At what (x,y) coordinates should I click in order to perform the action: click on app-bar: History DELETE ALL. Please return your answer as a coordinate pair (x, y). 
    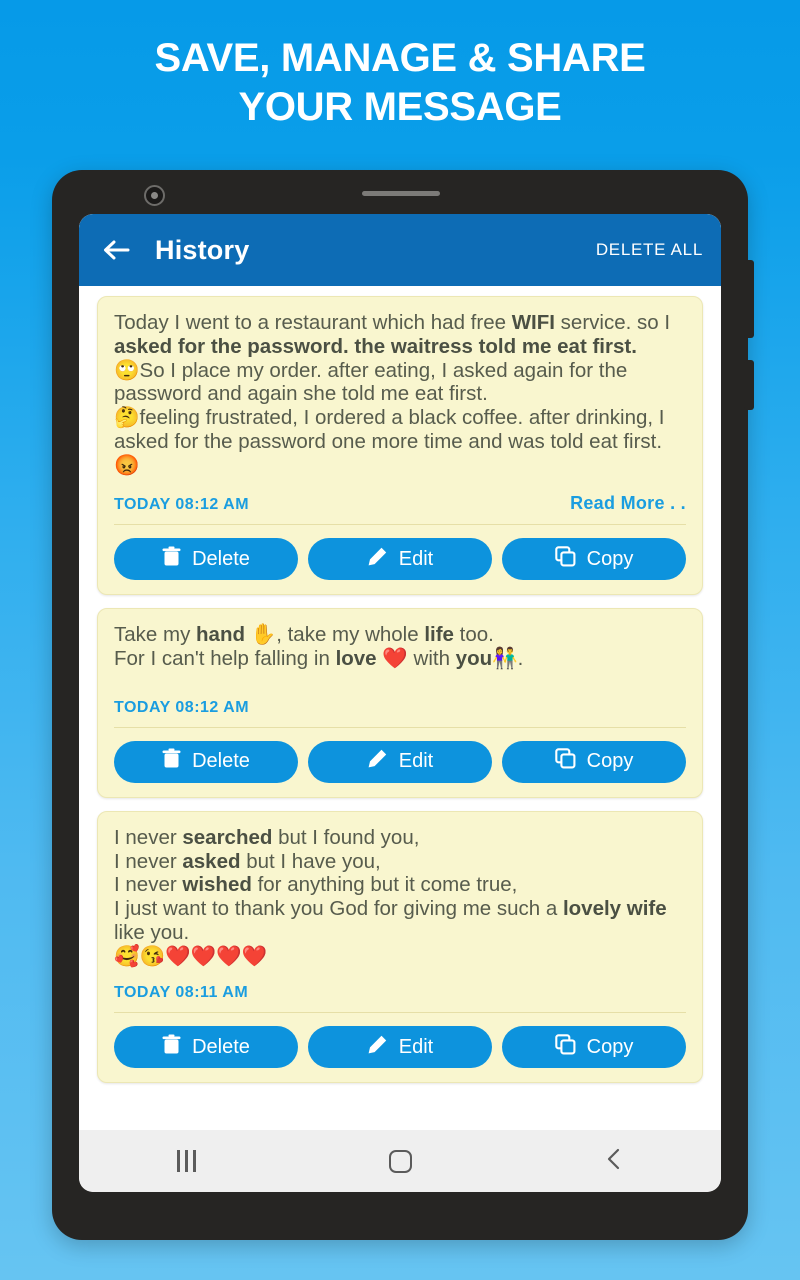
    Looking at the image, I should click on (400, 250).